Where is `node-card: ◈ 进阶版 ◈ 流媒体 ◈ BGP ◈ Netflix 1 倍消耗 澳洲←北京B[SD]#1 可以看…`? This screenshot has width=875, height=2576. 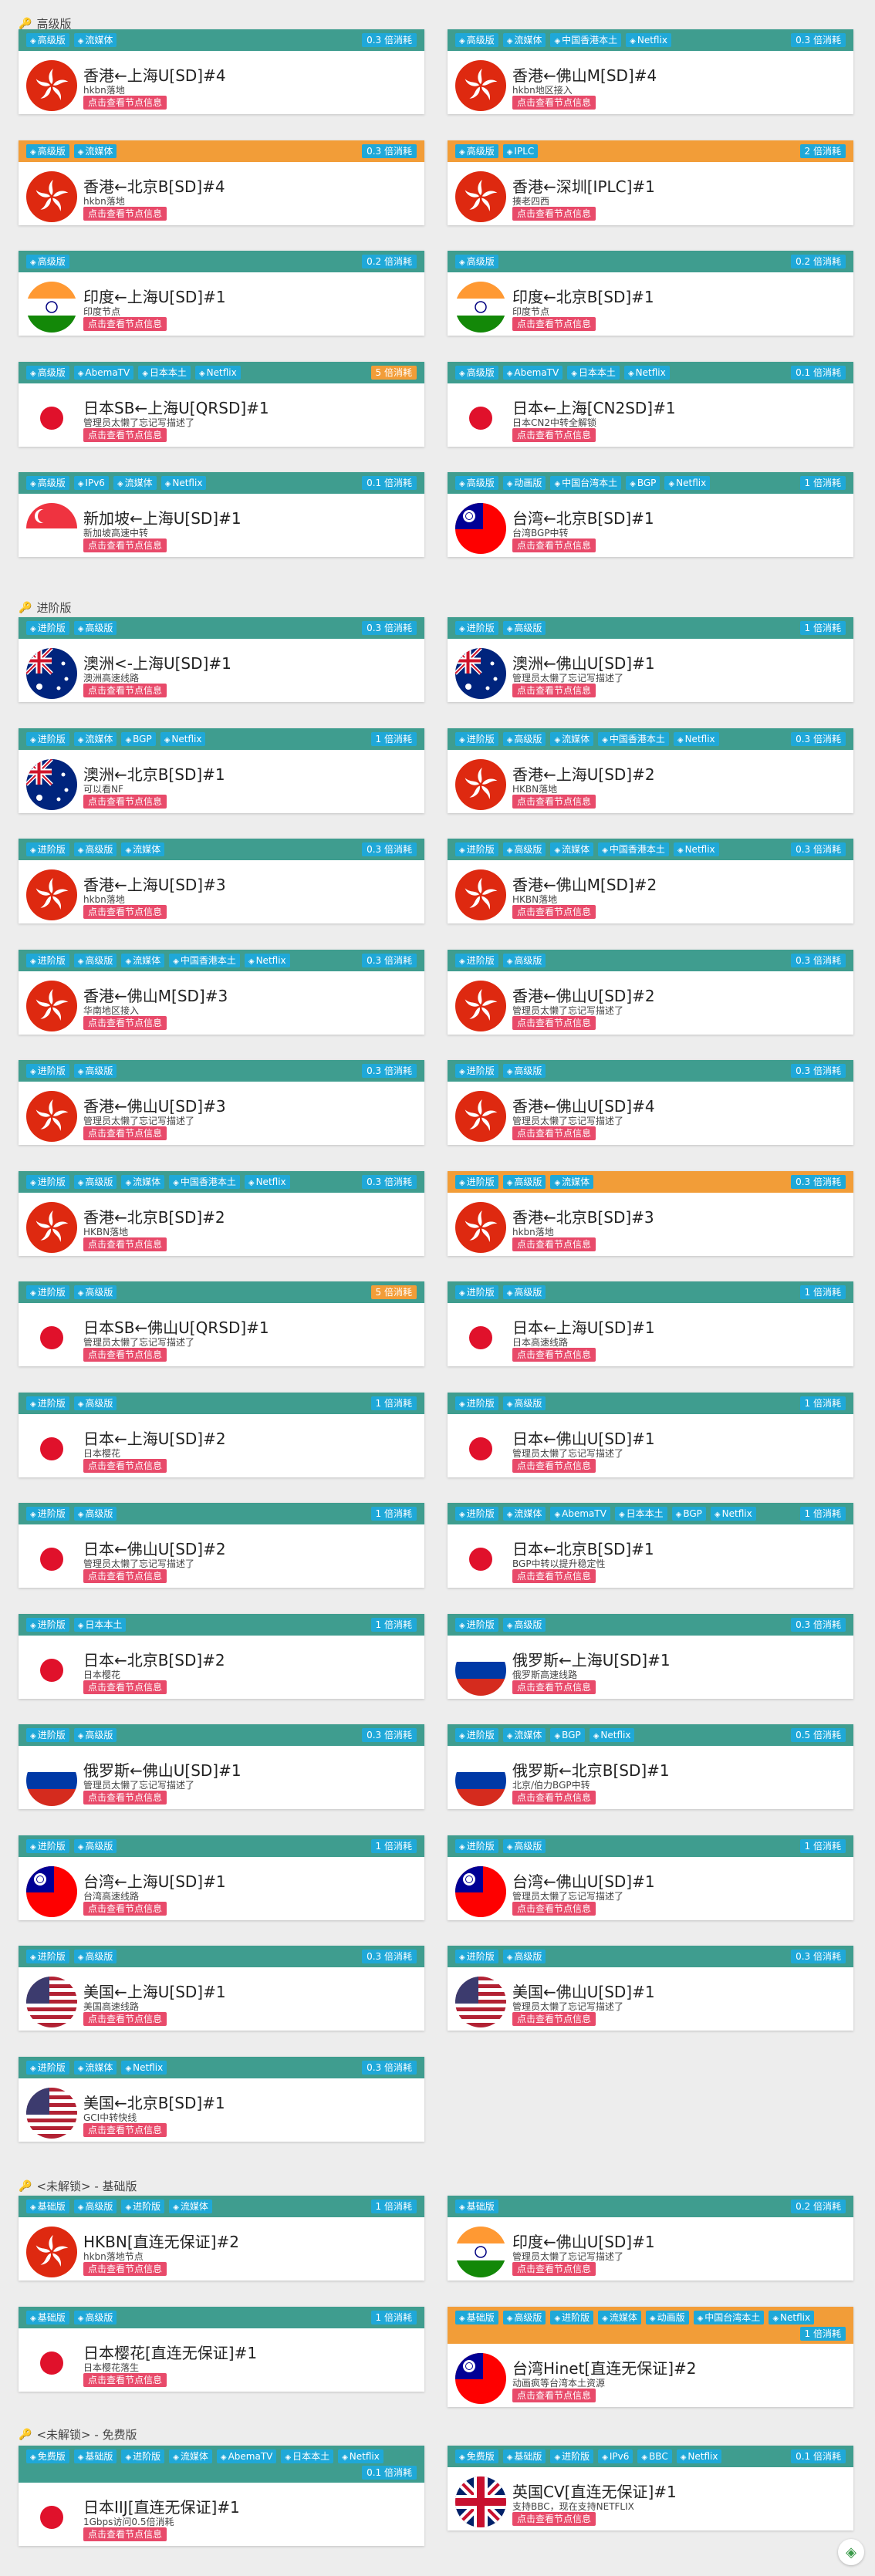 node-card: ◈ 进阶版 ◈ 流媒体 ◈ BGP ◈ Netflix 1 倍消耗 澳洲←北京B[SD]#1 可以看… is located at coordinates (221, 770).